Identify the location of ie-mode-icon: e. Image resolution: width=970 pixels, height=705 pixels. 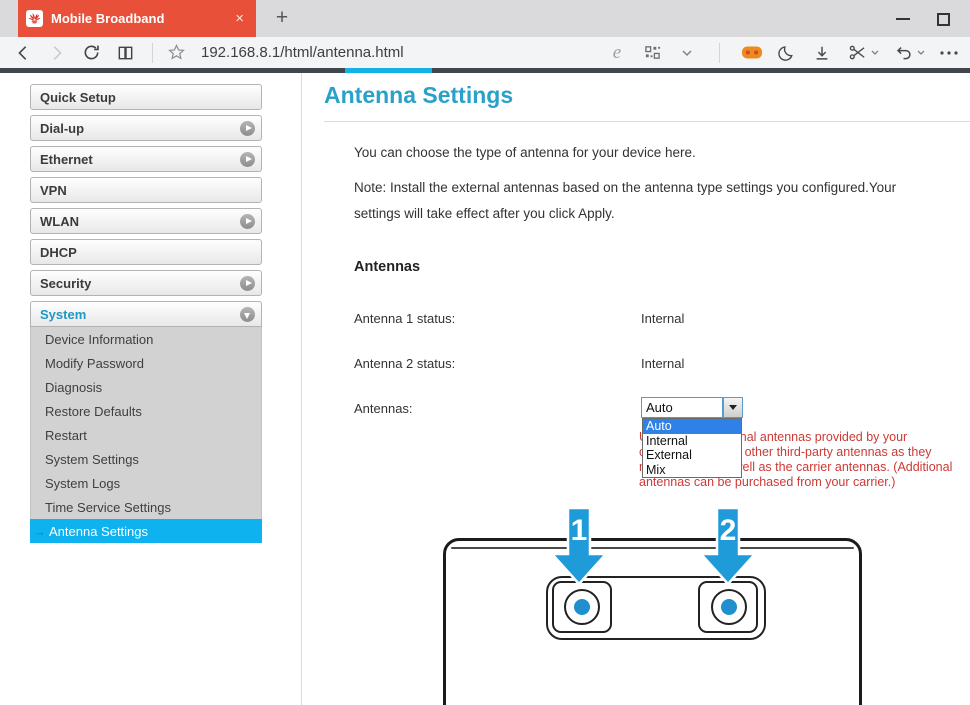
(617, 53).